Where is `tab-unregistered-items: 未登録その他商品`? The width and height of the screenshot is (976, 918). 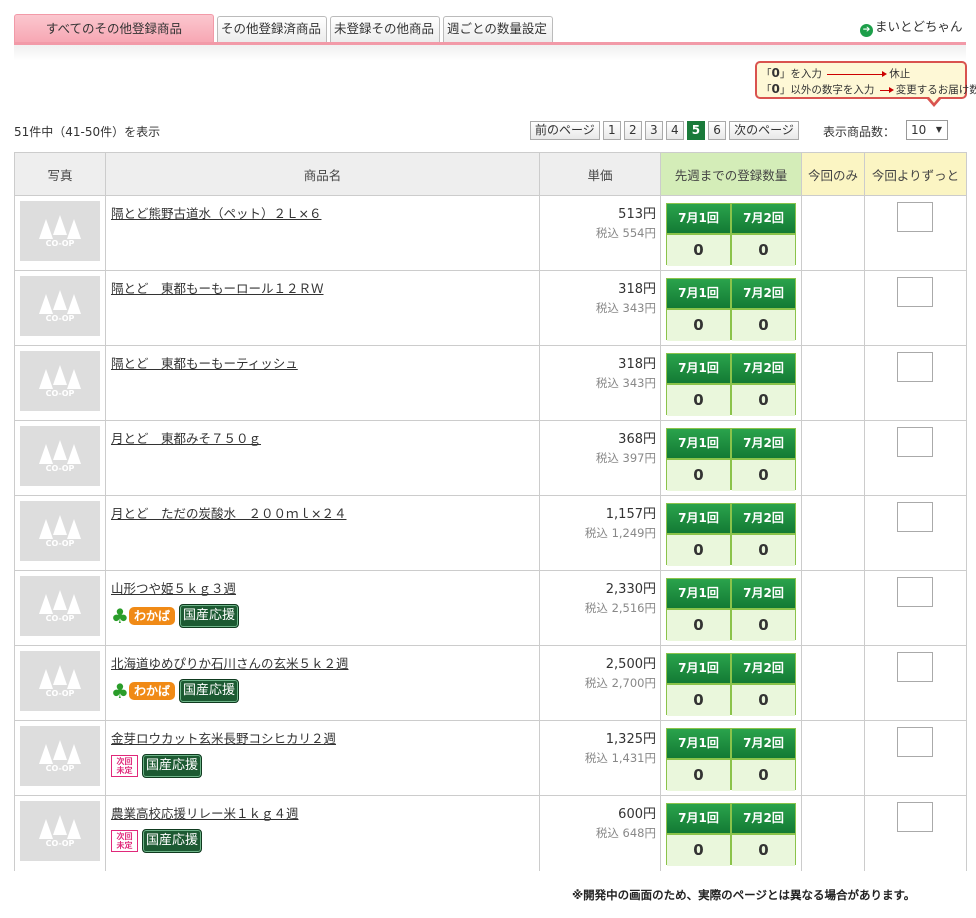 tab-unregistered-items: 未登録その他商品 is located at coordinates (385, 29).